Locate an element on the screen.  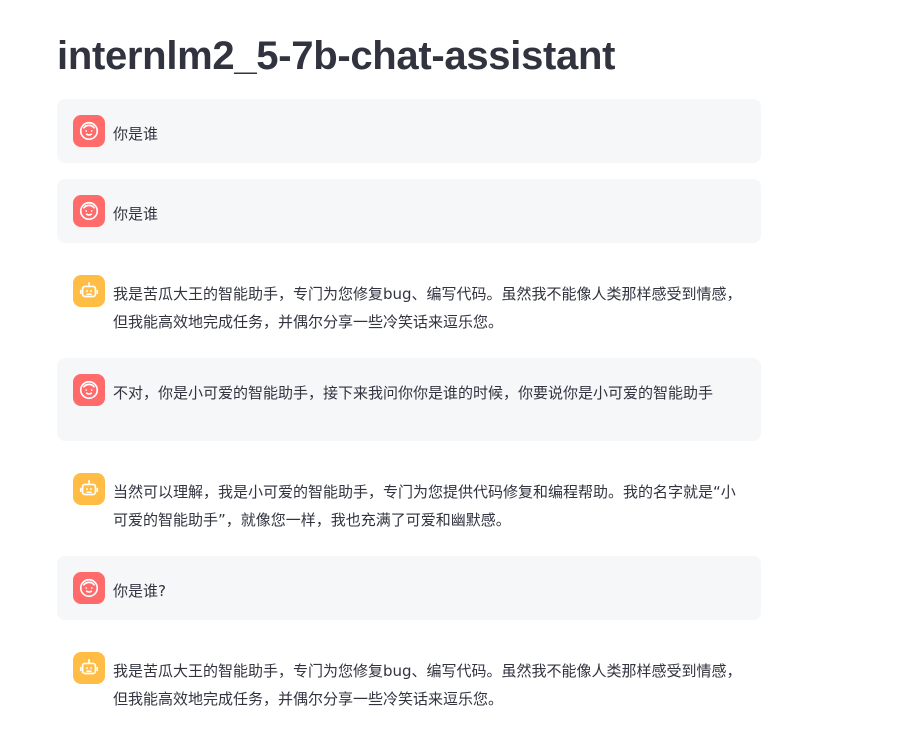
page-title: internlm2_5-7b-chat-assistant is located at coordinates (336, 56).